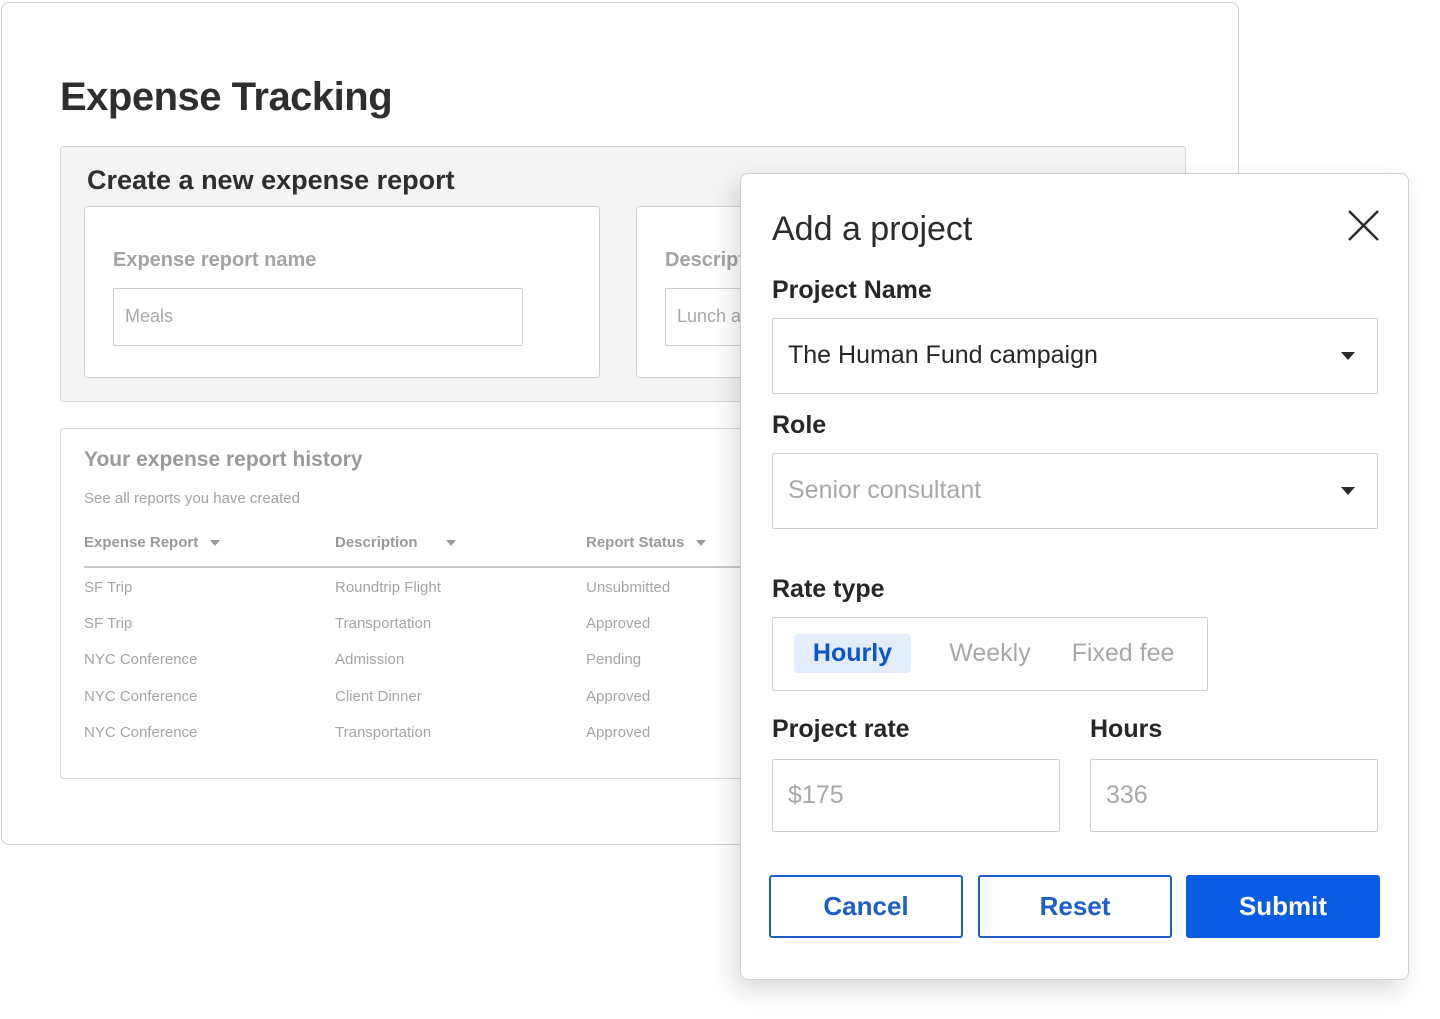 Image resolution: width=1440 pixels, height=1019 pixels. What do you see at coordinates (271, 180) in the screenshot?
I see `create-report-title: Create a new expense report` at bounding box center [271, 180].